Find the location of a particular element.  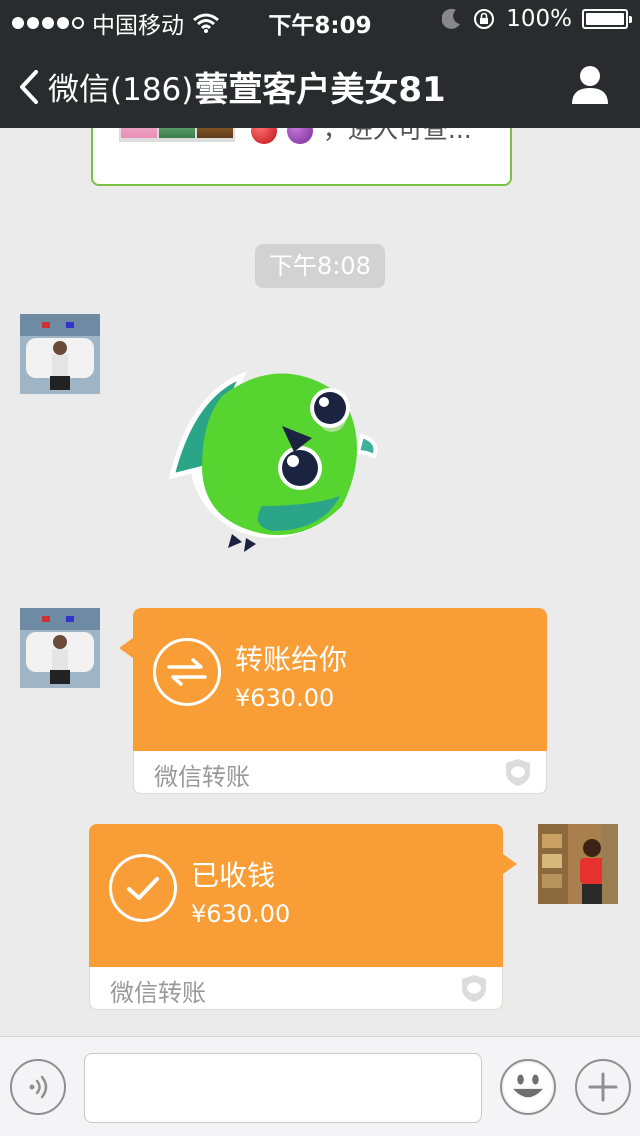

top-bar: 中国移动 下午8:09 100% 微信(186) 蕓萱客户美女81 is located at coordinates (320, 64).